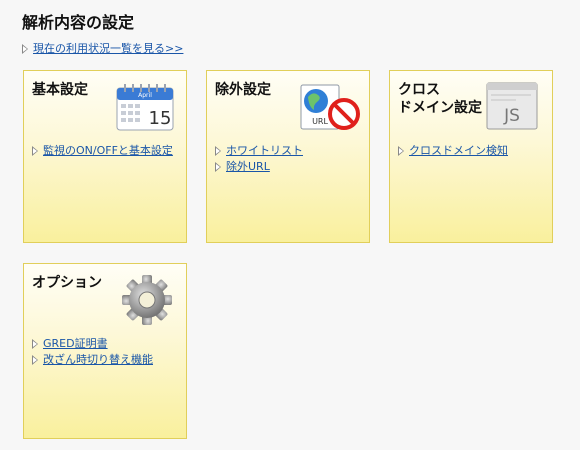 The height and width of the screenshot is (450, 580). I want to click on link-row: 除外URL, so click(259, 166).